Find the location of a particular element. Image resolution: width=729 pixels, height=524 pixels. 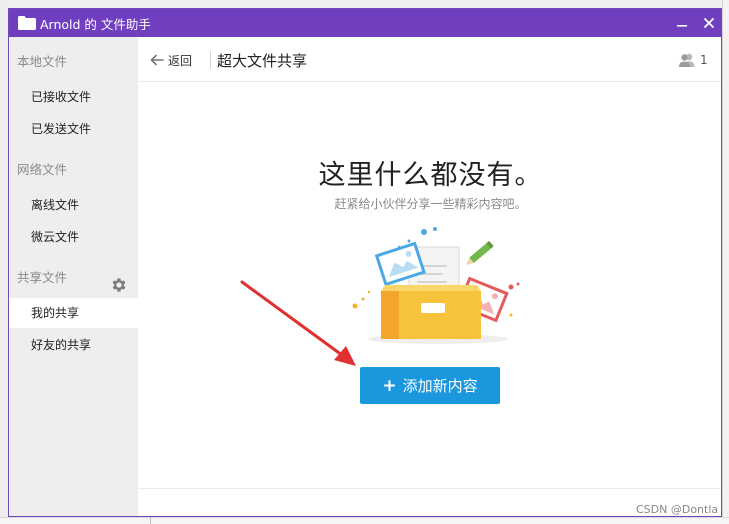

sidebar-item-friends-share: 好友的共享 is located at coordinates (73, 345).